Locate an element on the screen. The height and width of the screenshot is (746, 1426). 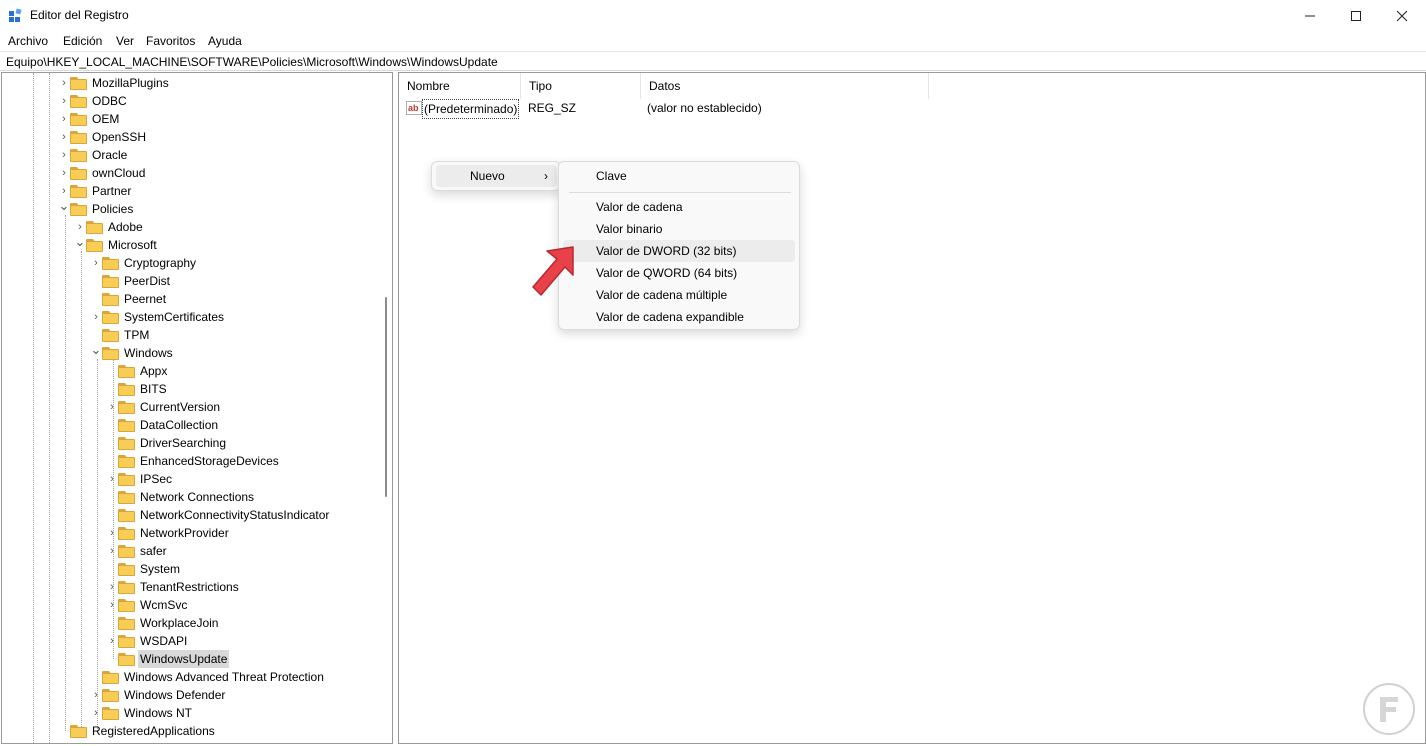
submenu-item: Valor de QWORD (64 bits) is located at coordinates (679, 273).